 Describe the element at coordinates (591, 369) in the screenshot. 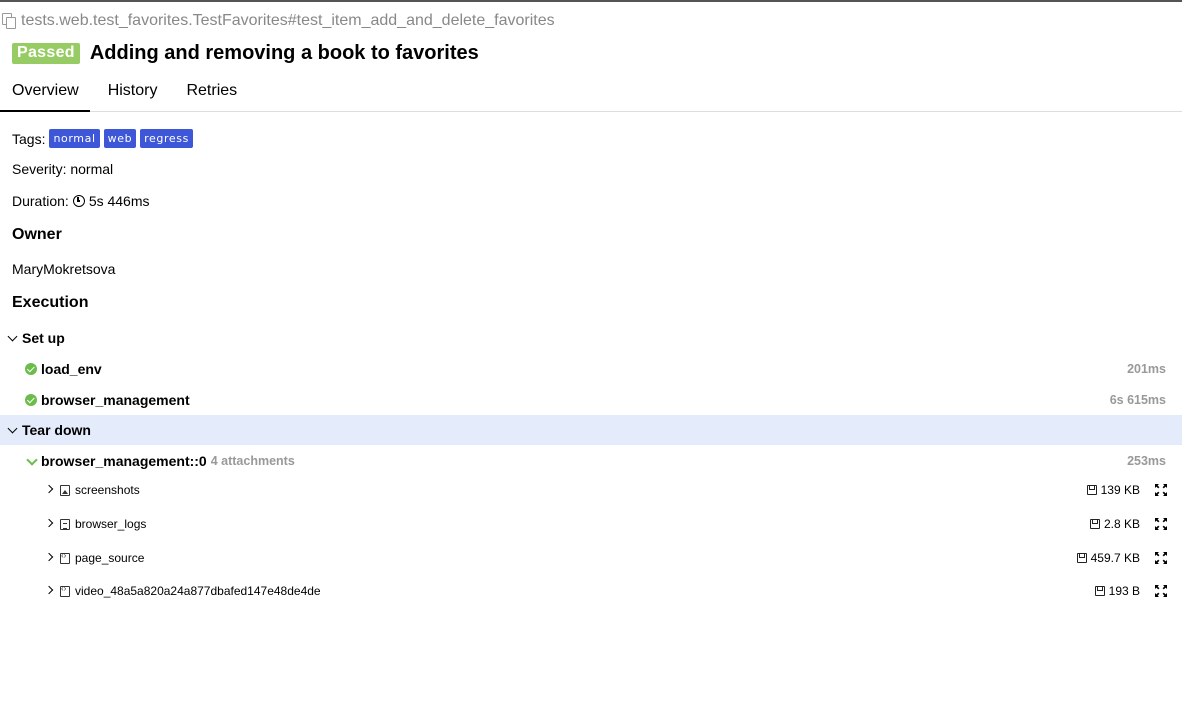

I see `step-load-env: load_env 201ms` at that location.